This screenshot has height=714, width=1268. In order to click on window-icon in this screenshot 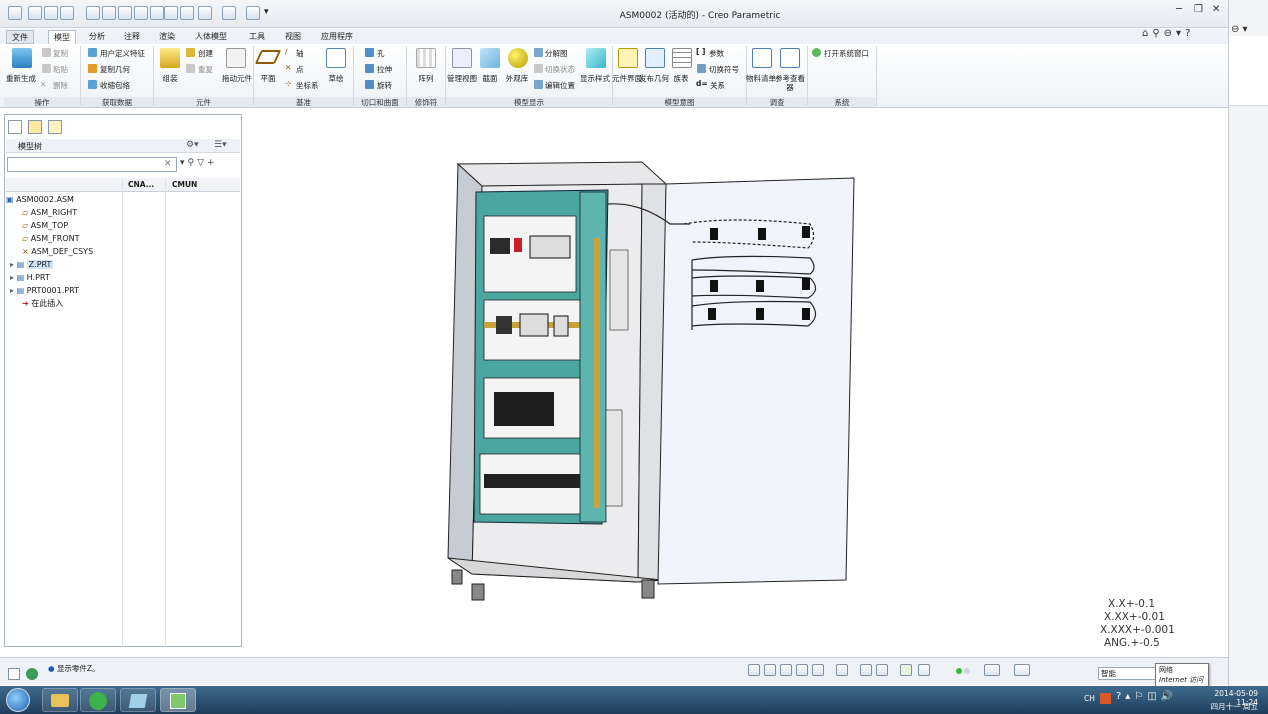, I will do `click(1022, 670)`.